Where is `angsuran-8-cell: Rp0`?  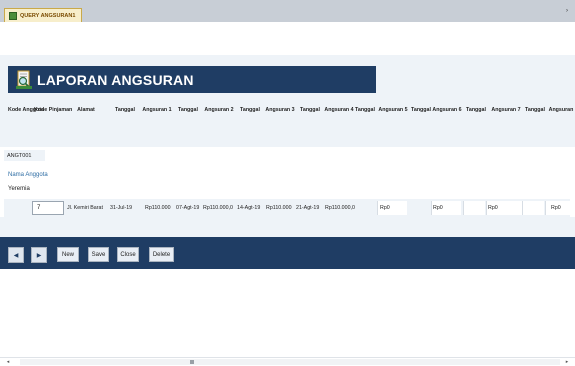 angsuran-8-cell: Rp0 is located at coordinates (556, 208).